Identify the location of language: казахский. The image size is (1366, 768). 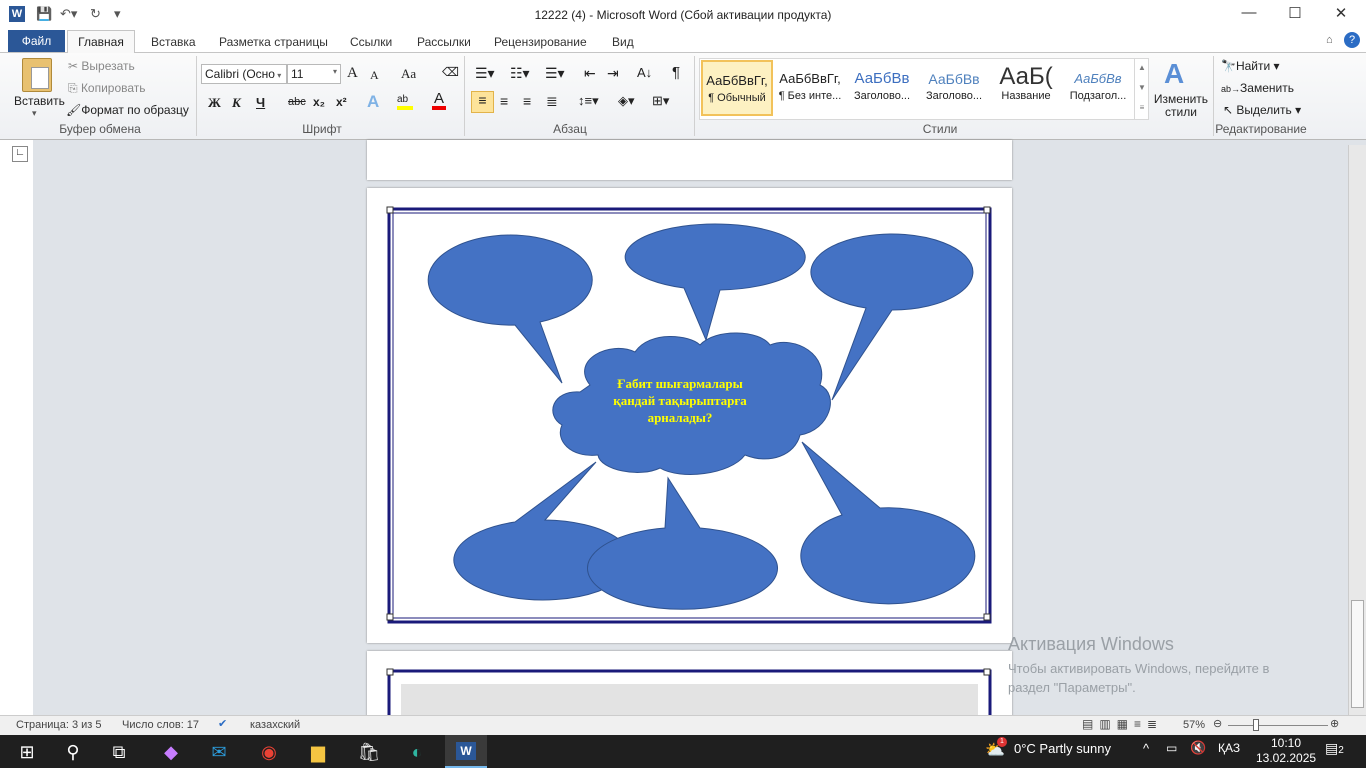
(275, 725).